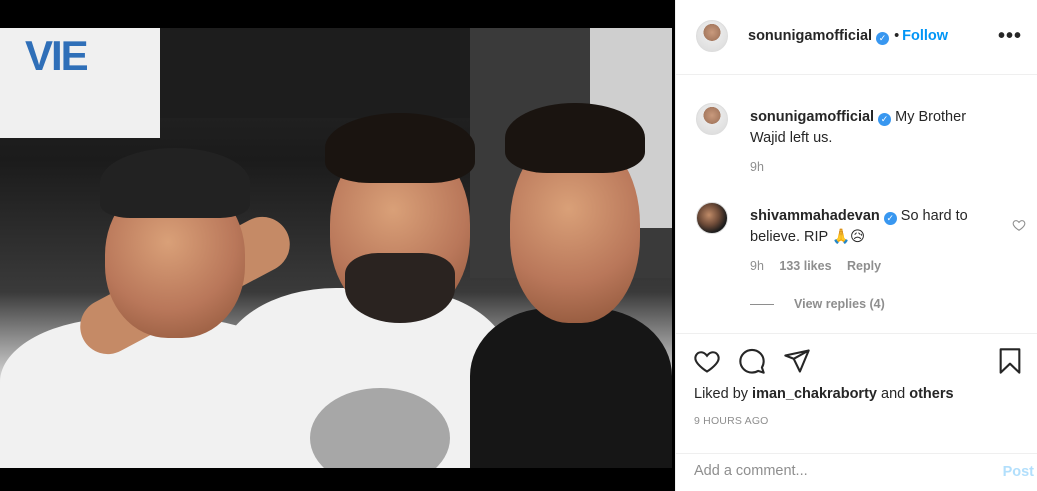 This screenshot has height=491, width=1037. What do you see at coordinates (1018, 472) in the screenshot?
I see `post-button: Post` at bounding box center [1018, 472].